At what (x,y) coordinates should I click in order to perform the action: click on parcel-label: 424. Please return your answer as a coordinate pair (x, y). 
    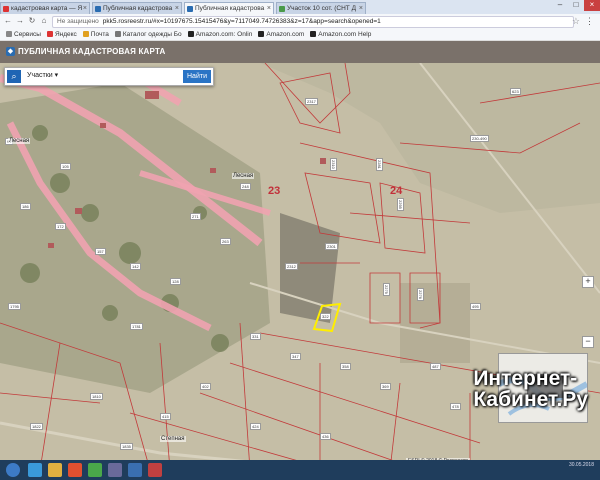
    Looking at the image, I should click on (255, 426).